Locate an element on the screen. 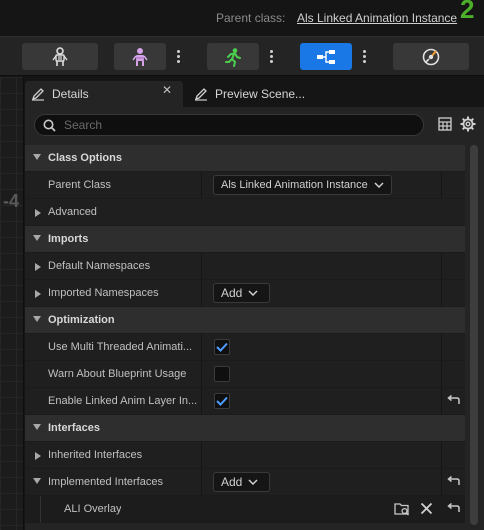  search-bar is located at coordinates (229, 125).